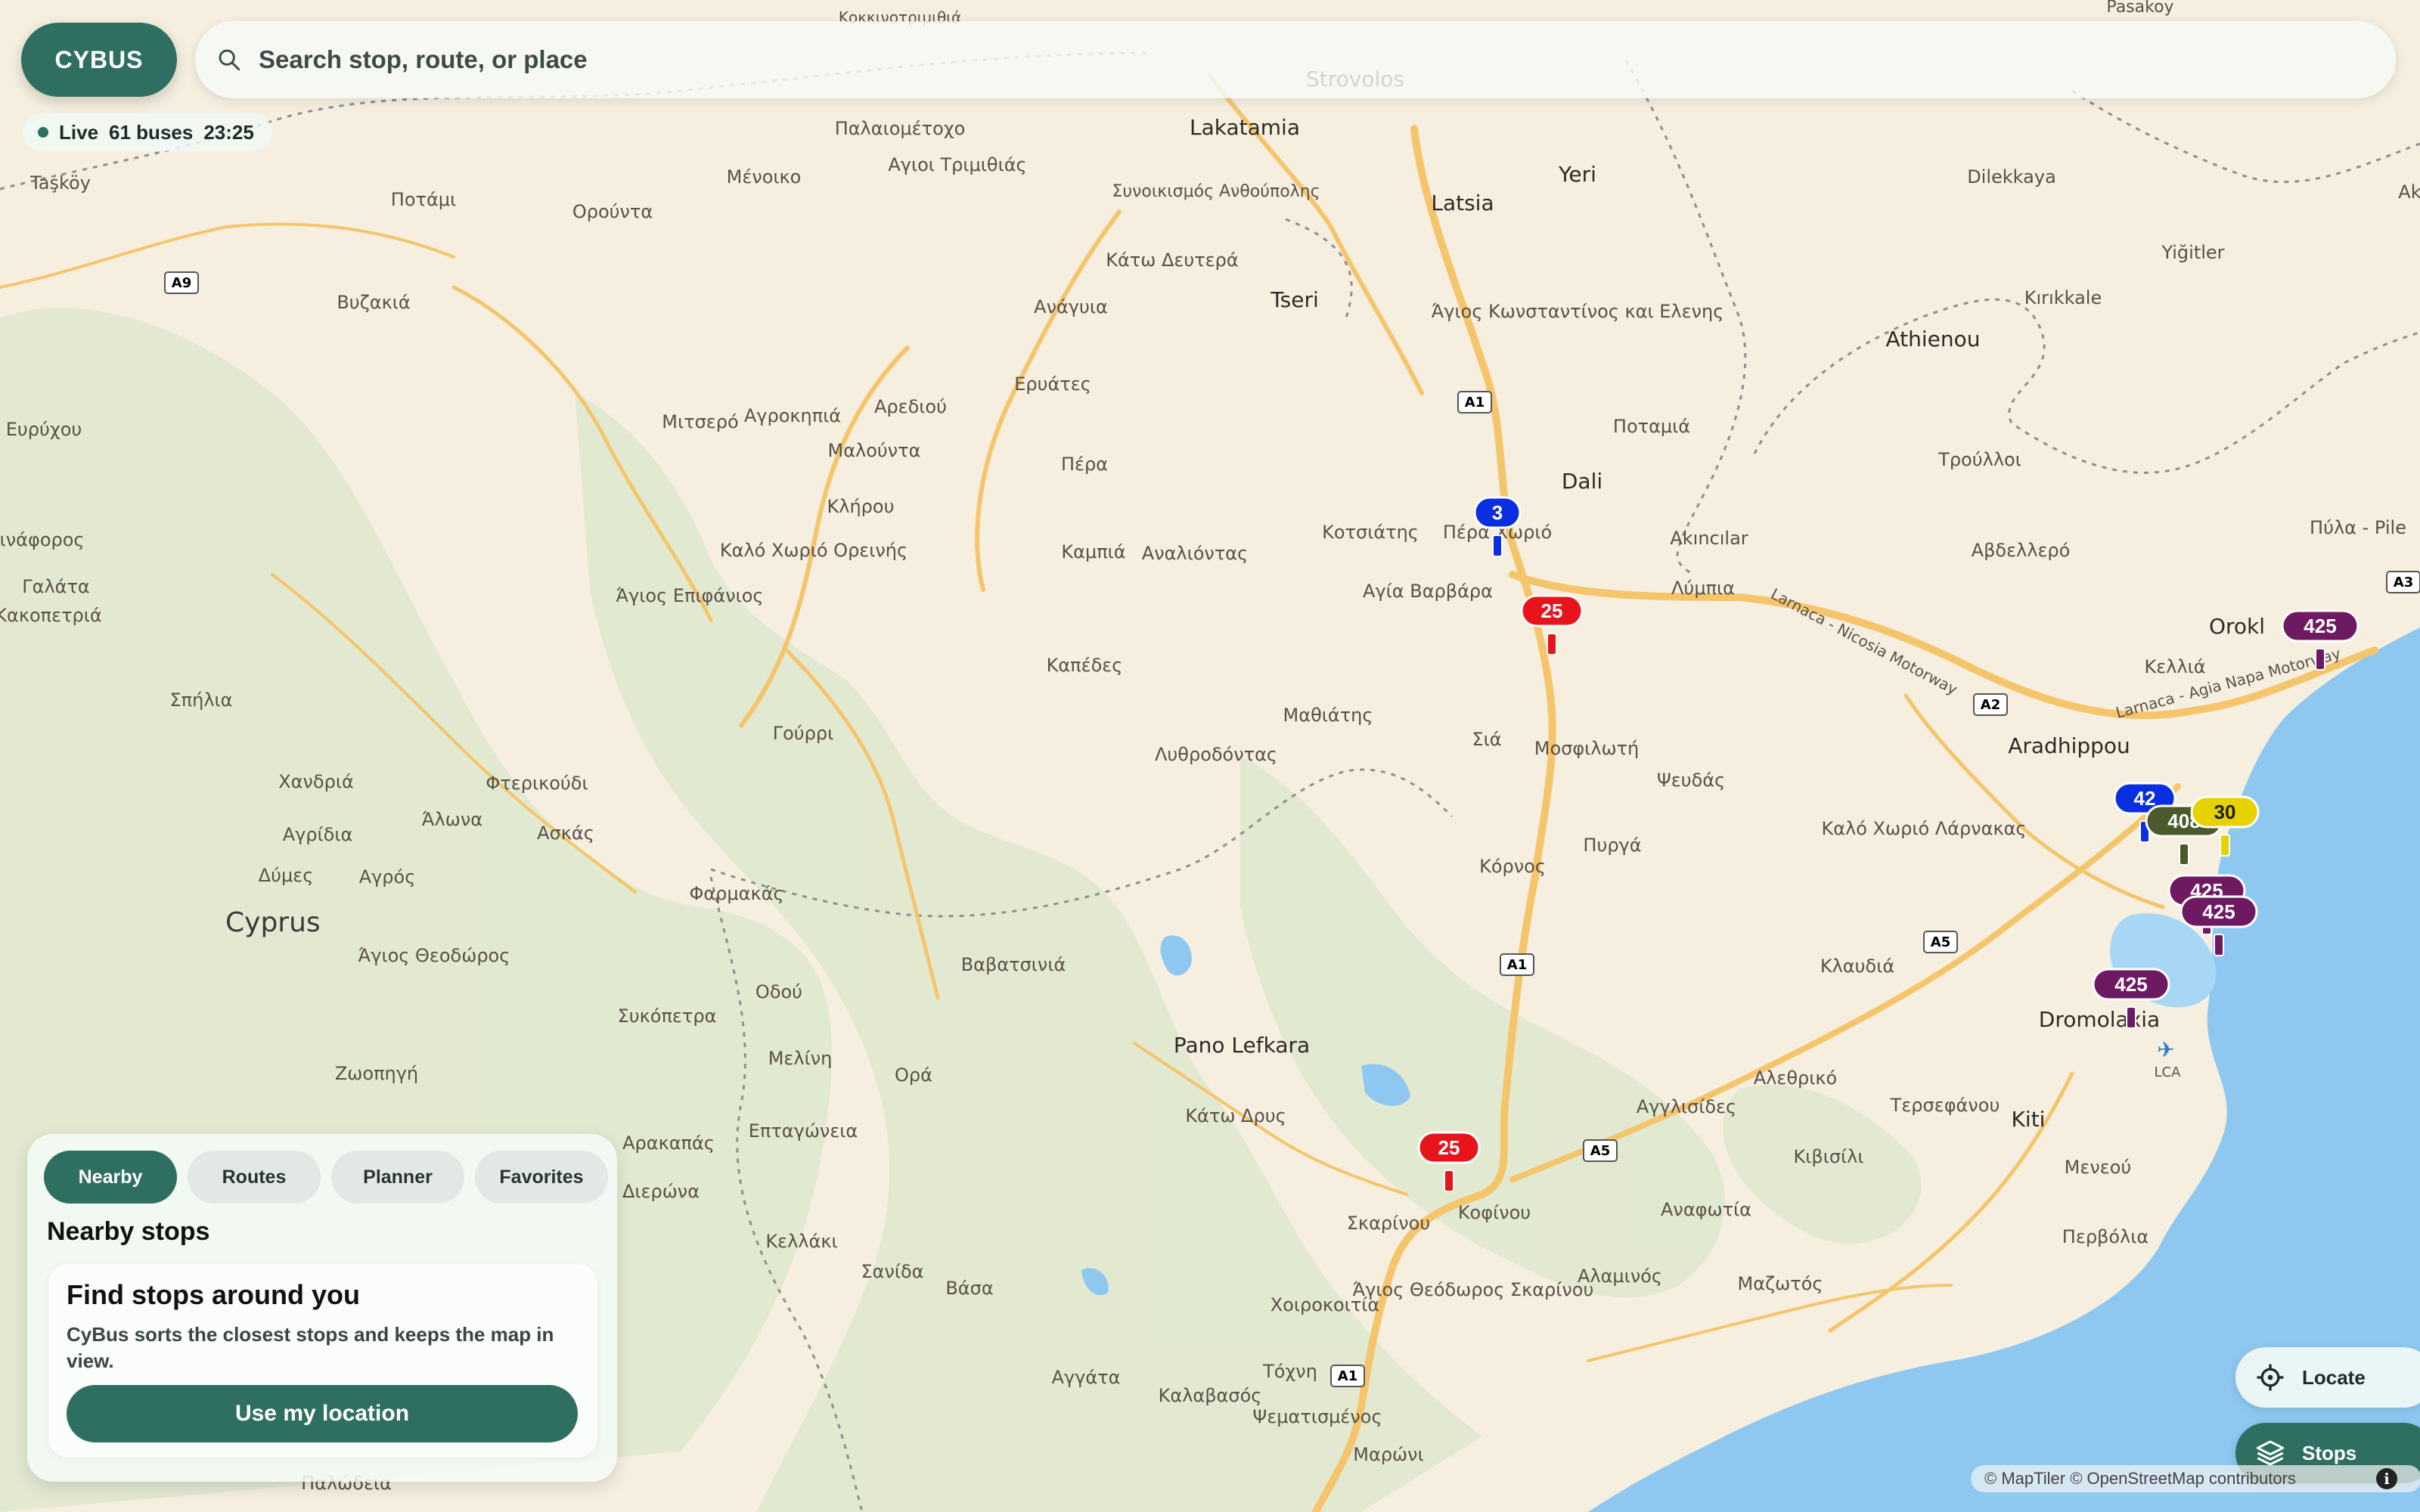 This screenshot has width=2420, height=1512. What do you see at coordinates (2099, 1019) in the screenshot?
I see `place-label: Dromolaxia` at bounding box center [2099, 1019].